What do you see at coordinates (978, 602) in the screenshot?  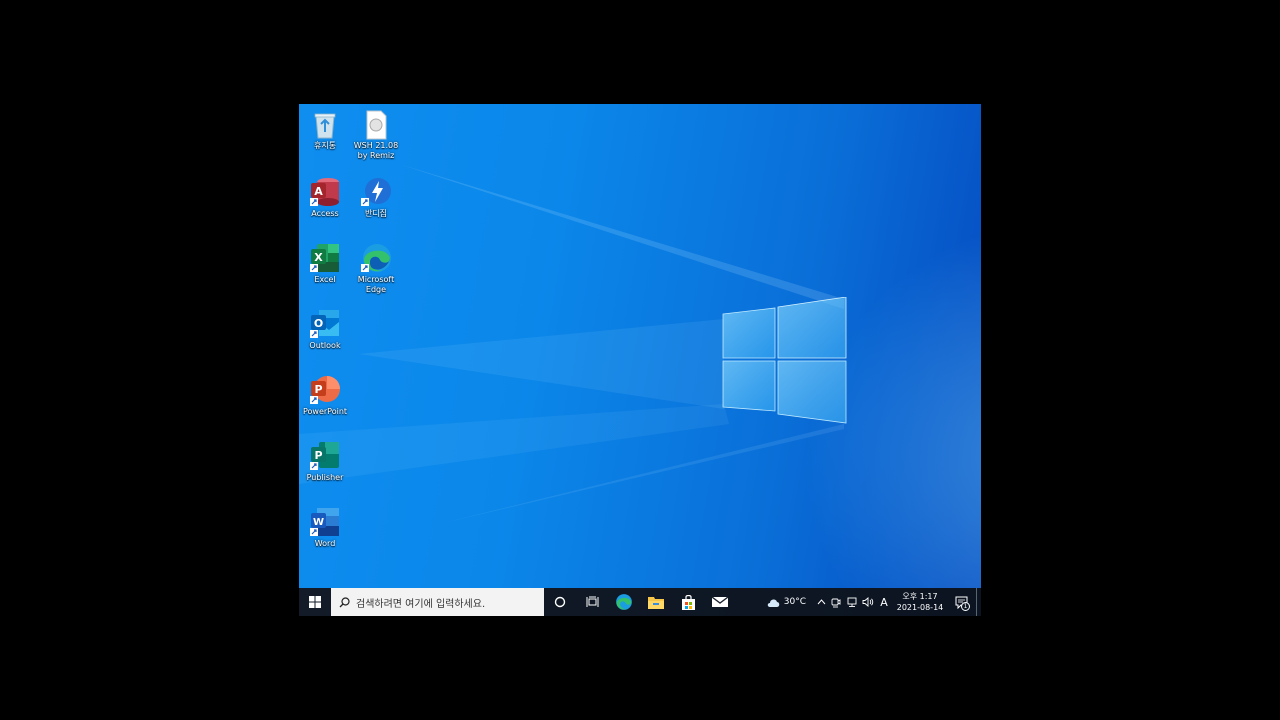 I see `show-desktop-button` at bounding box center [978, 602].